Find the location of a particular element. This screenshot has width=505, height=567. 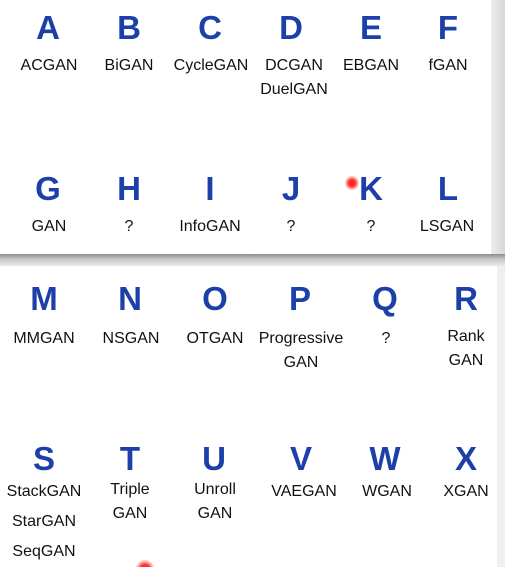

letter-p: P is located at coordinates (299, 298).